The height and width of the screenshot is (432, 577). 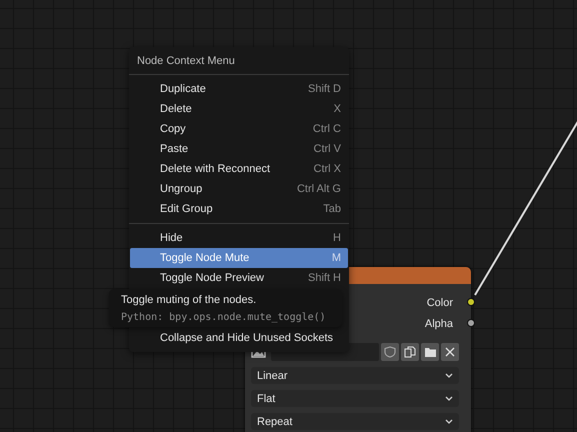 What do you see at coordinates (438, 324) in the screenshot?
I see `output-socket-label: Alpha` at bounding box center [438, 324].